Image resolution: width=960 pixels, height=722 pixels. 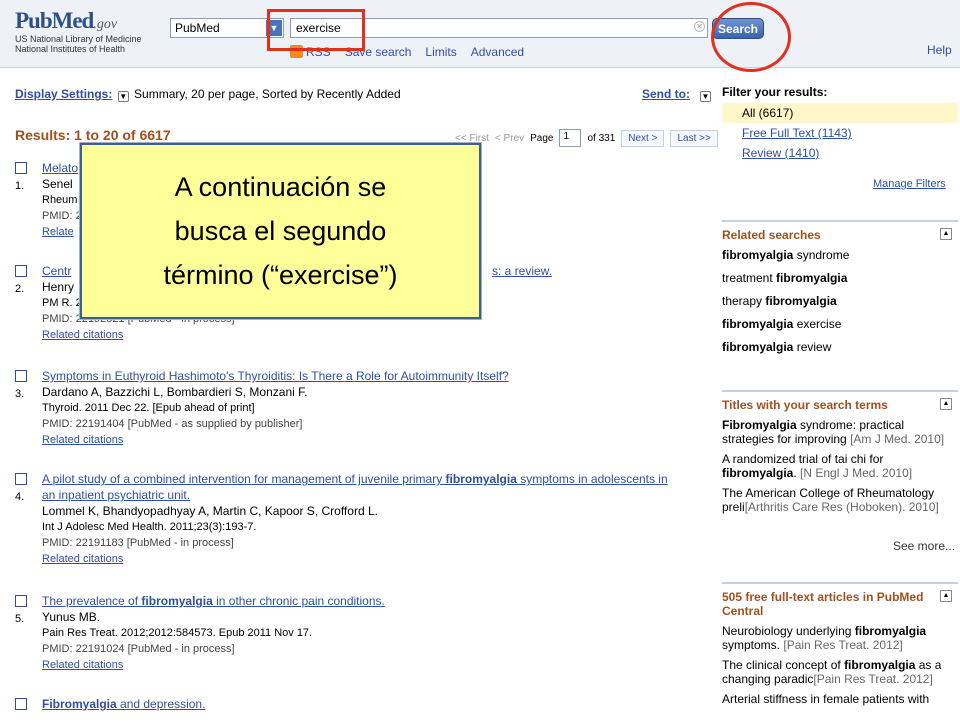 I want to click on logo-line1: US National Library of Medicine, so click(x=78, y=39).